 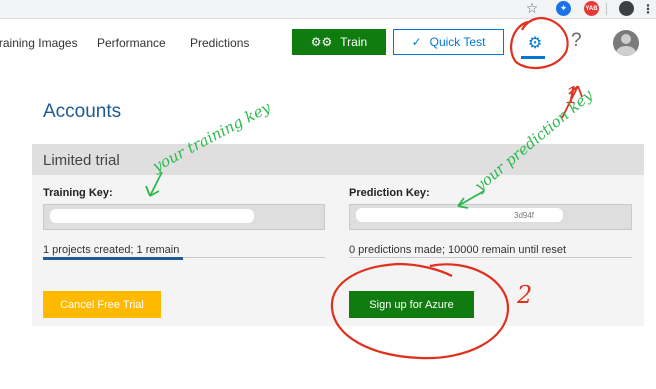 I want to click on training-key-arrow, so click(x=154, y=184).